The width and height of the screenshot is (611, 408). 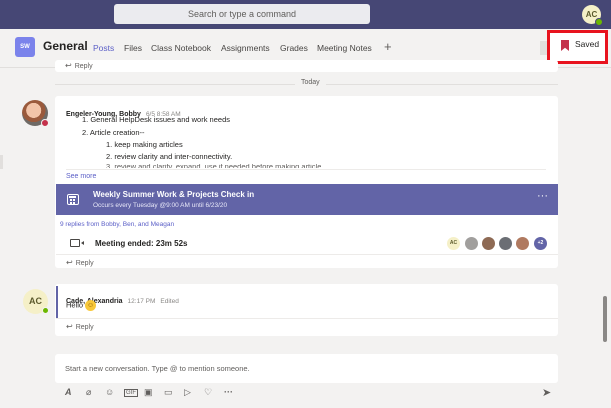 What do you see at coordinates (310, 82) in the screenshot?
I see `day-separator-label: Today` at bounding box center [310, 82].